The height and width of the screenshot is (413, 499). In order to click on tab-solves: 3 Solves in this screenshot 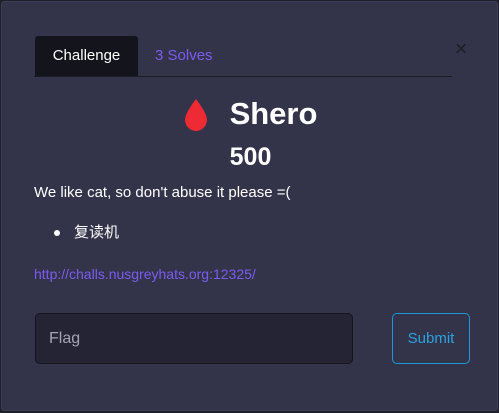, I will do `click(184, 56)`.